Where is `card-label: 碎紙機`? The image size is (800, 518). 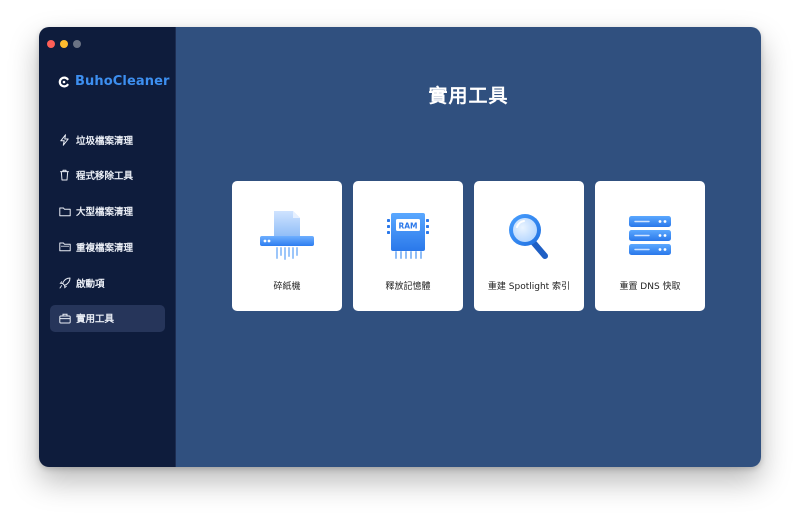 card-label: 碎紙機 is located at coordinates (287, 287).